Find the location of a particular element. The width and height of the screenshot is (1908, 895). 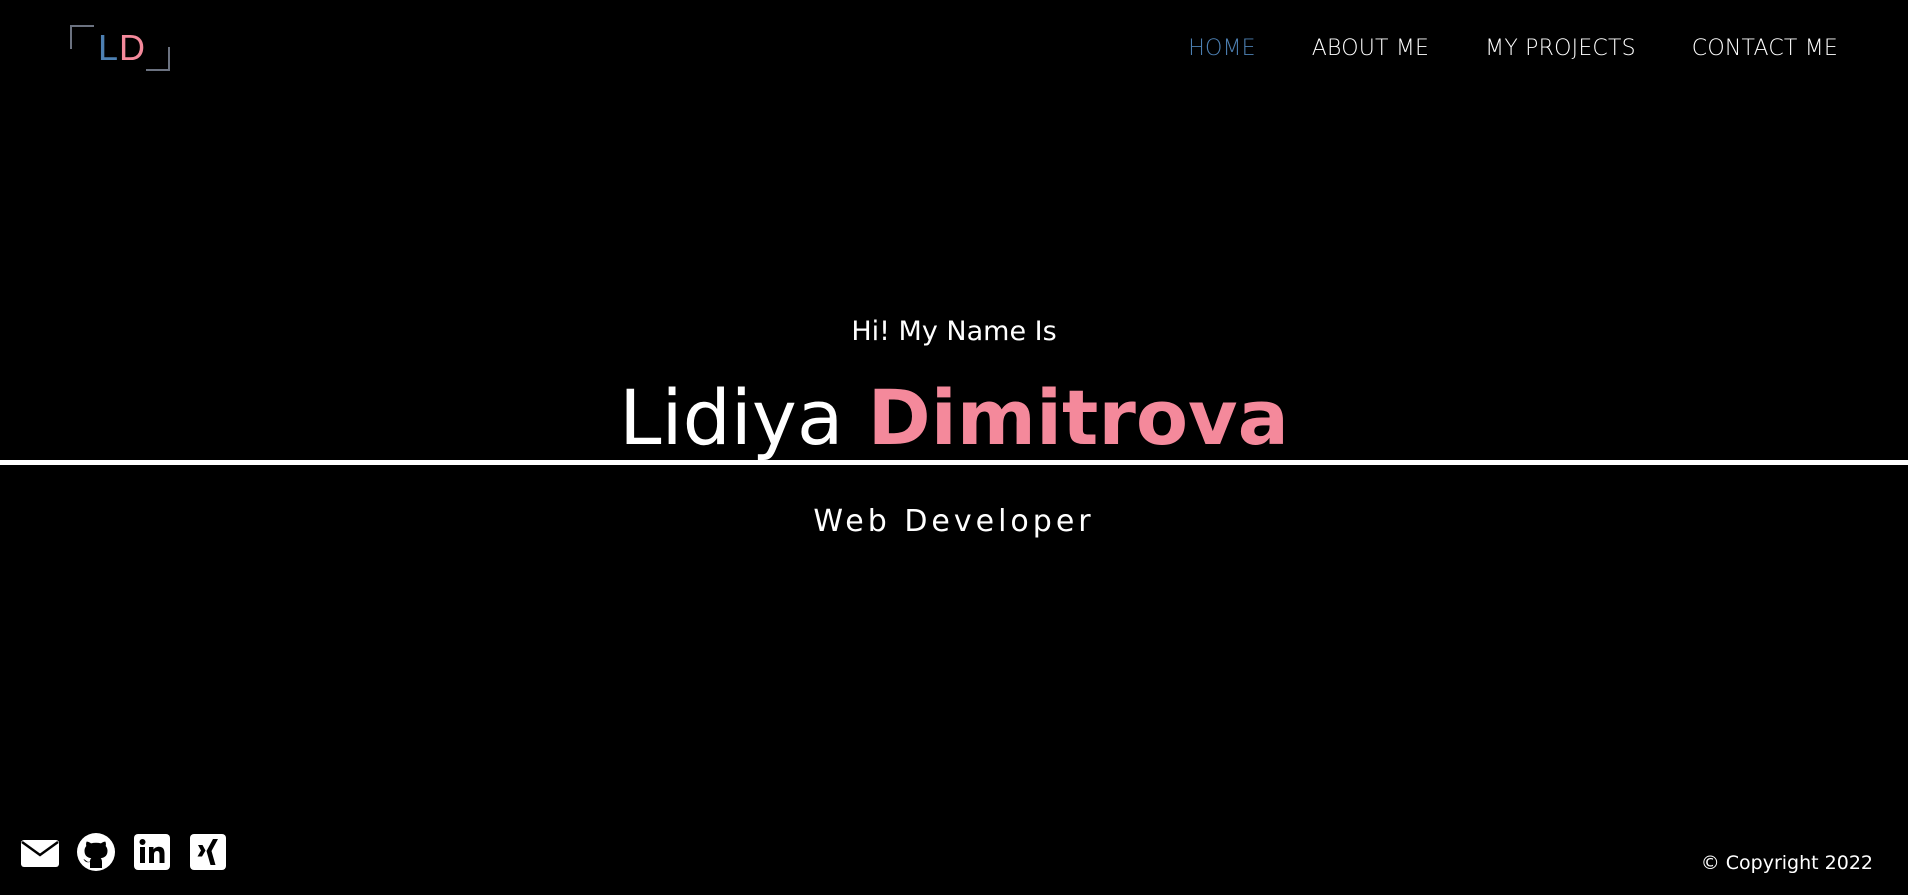

hero-name: Lidiya Dimitrova is located at coordinates (954, 418).